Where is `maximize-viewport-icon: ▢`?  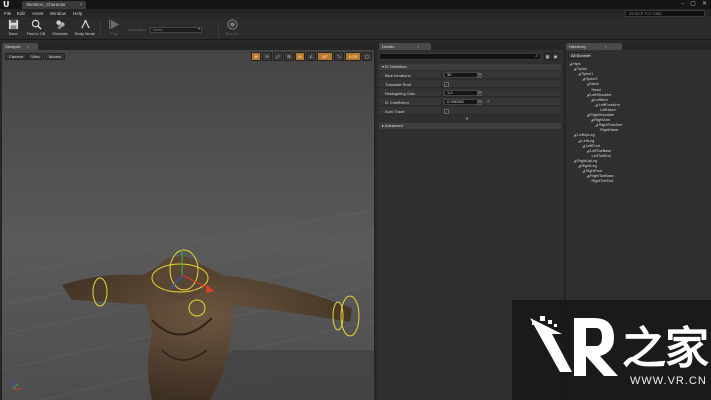 maximize-viewport-icon: ▢ is located at coordinates (367, 56).